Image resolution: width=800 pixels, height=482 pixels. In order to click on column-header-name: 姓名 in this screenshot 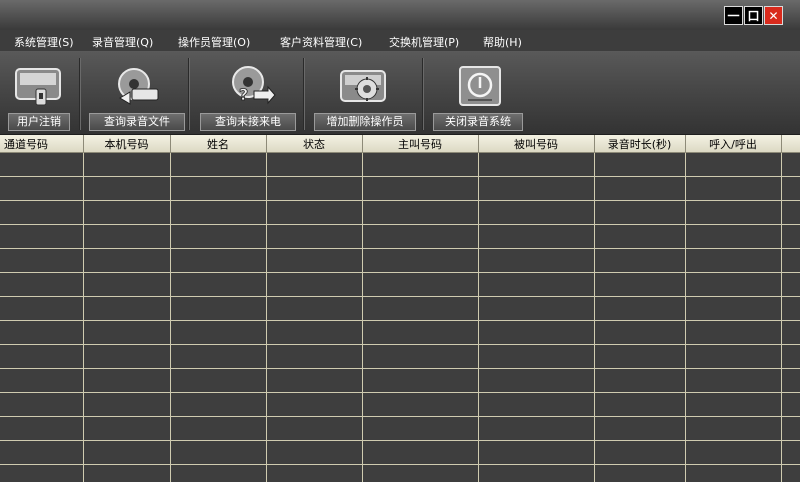, I will do `click(218, 144)`.